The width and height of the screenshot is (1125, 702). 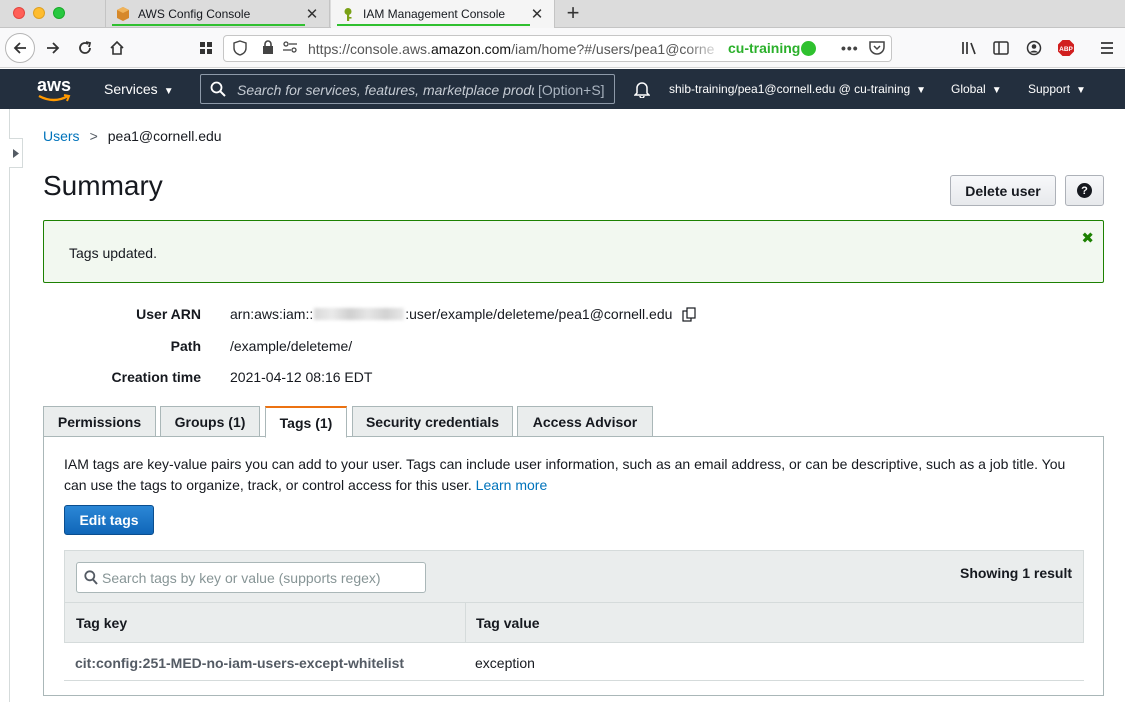 What do you see at coordinates (573, 14) in the screenshot?
I see `new-tab-button: +` at bounding box center [573, 14].